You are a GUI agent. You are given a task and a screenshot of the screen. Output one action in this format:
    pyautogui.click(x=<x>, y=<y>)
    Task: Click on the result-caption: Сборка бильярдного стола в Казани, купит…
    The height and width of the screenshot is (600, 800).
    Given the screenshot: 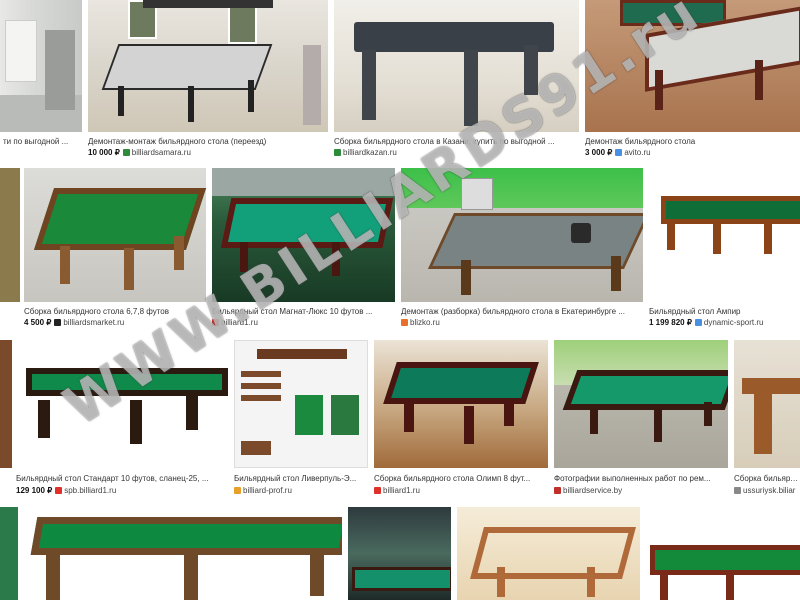 What is the action you would take?
    pyautogui.click(x=455, y=142)
    